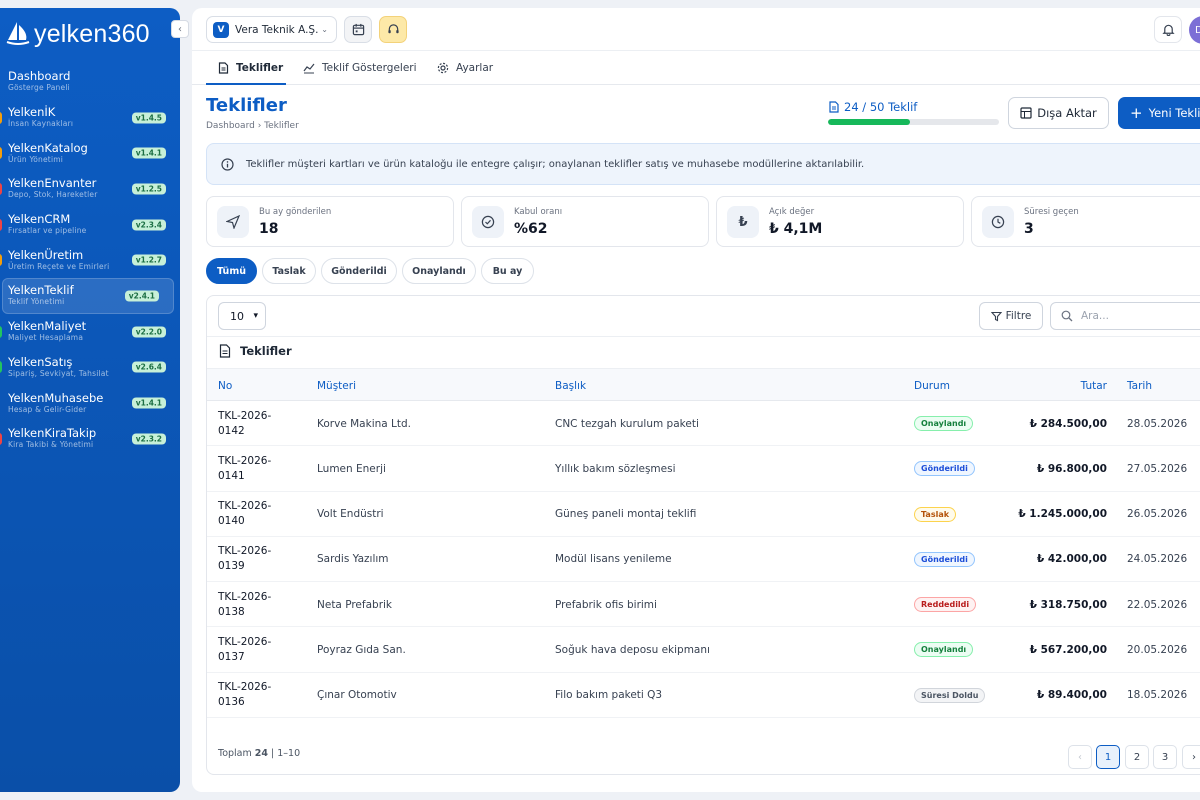 The image size is (1200, 800). What do you see at coordinates (148, 332) in the screenshot?
I see `version-badge: v2.2.0` at bounding box center [148, 332].